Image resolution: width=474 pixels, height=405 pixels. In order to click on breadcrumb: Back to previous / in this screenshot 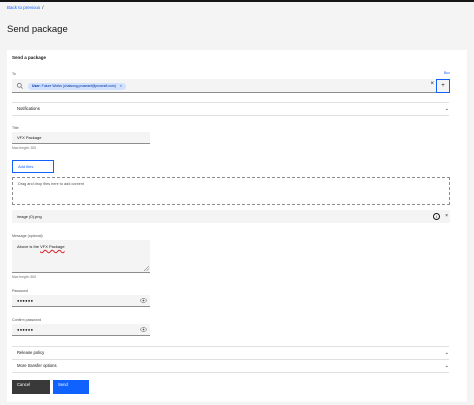, I will do `click(25, 7)`.